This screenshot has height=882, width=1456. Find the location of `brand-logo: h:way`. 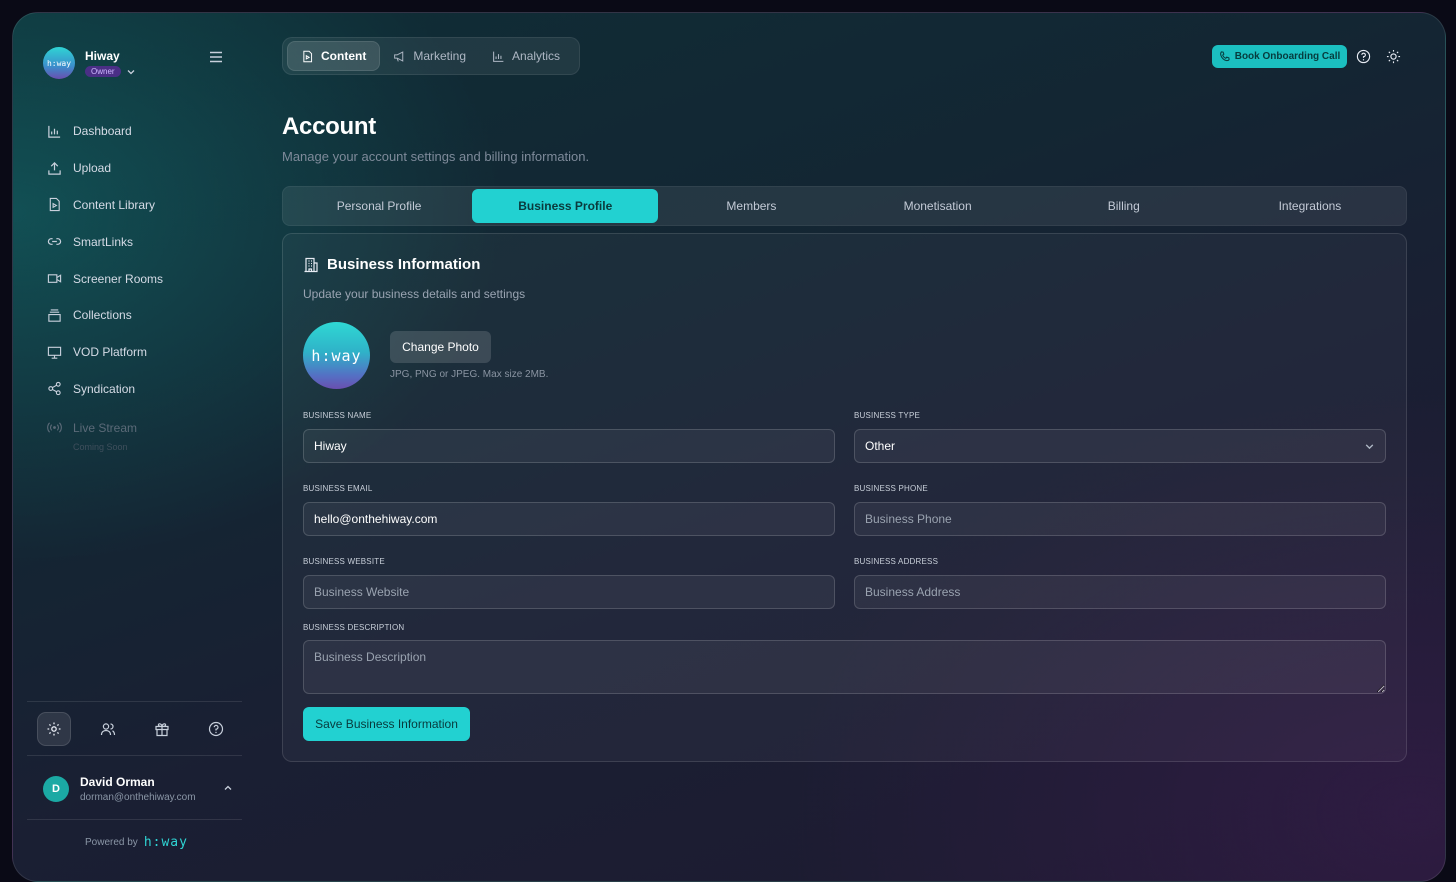

brand-logo: h:way is located at coordinates (59, 63).